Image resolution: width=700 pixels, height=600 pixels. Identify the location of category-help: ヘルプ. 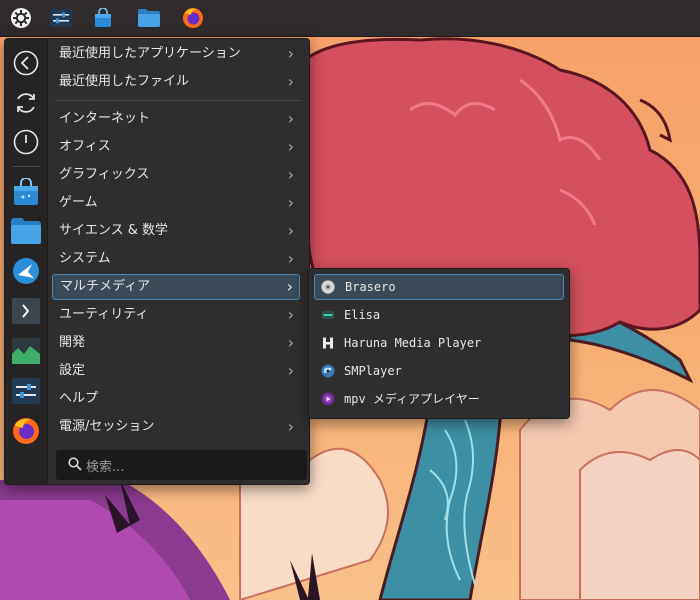
(176, 399).